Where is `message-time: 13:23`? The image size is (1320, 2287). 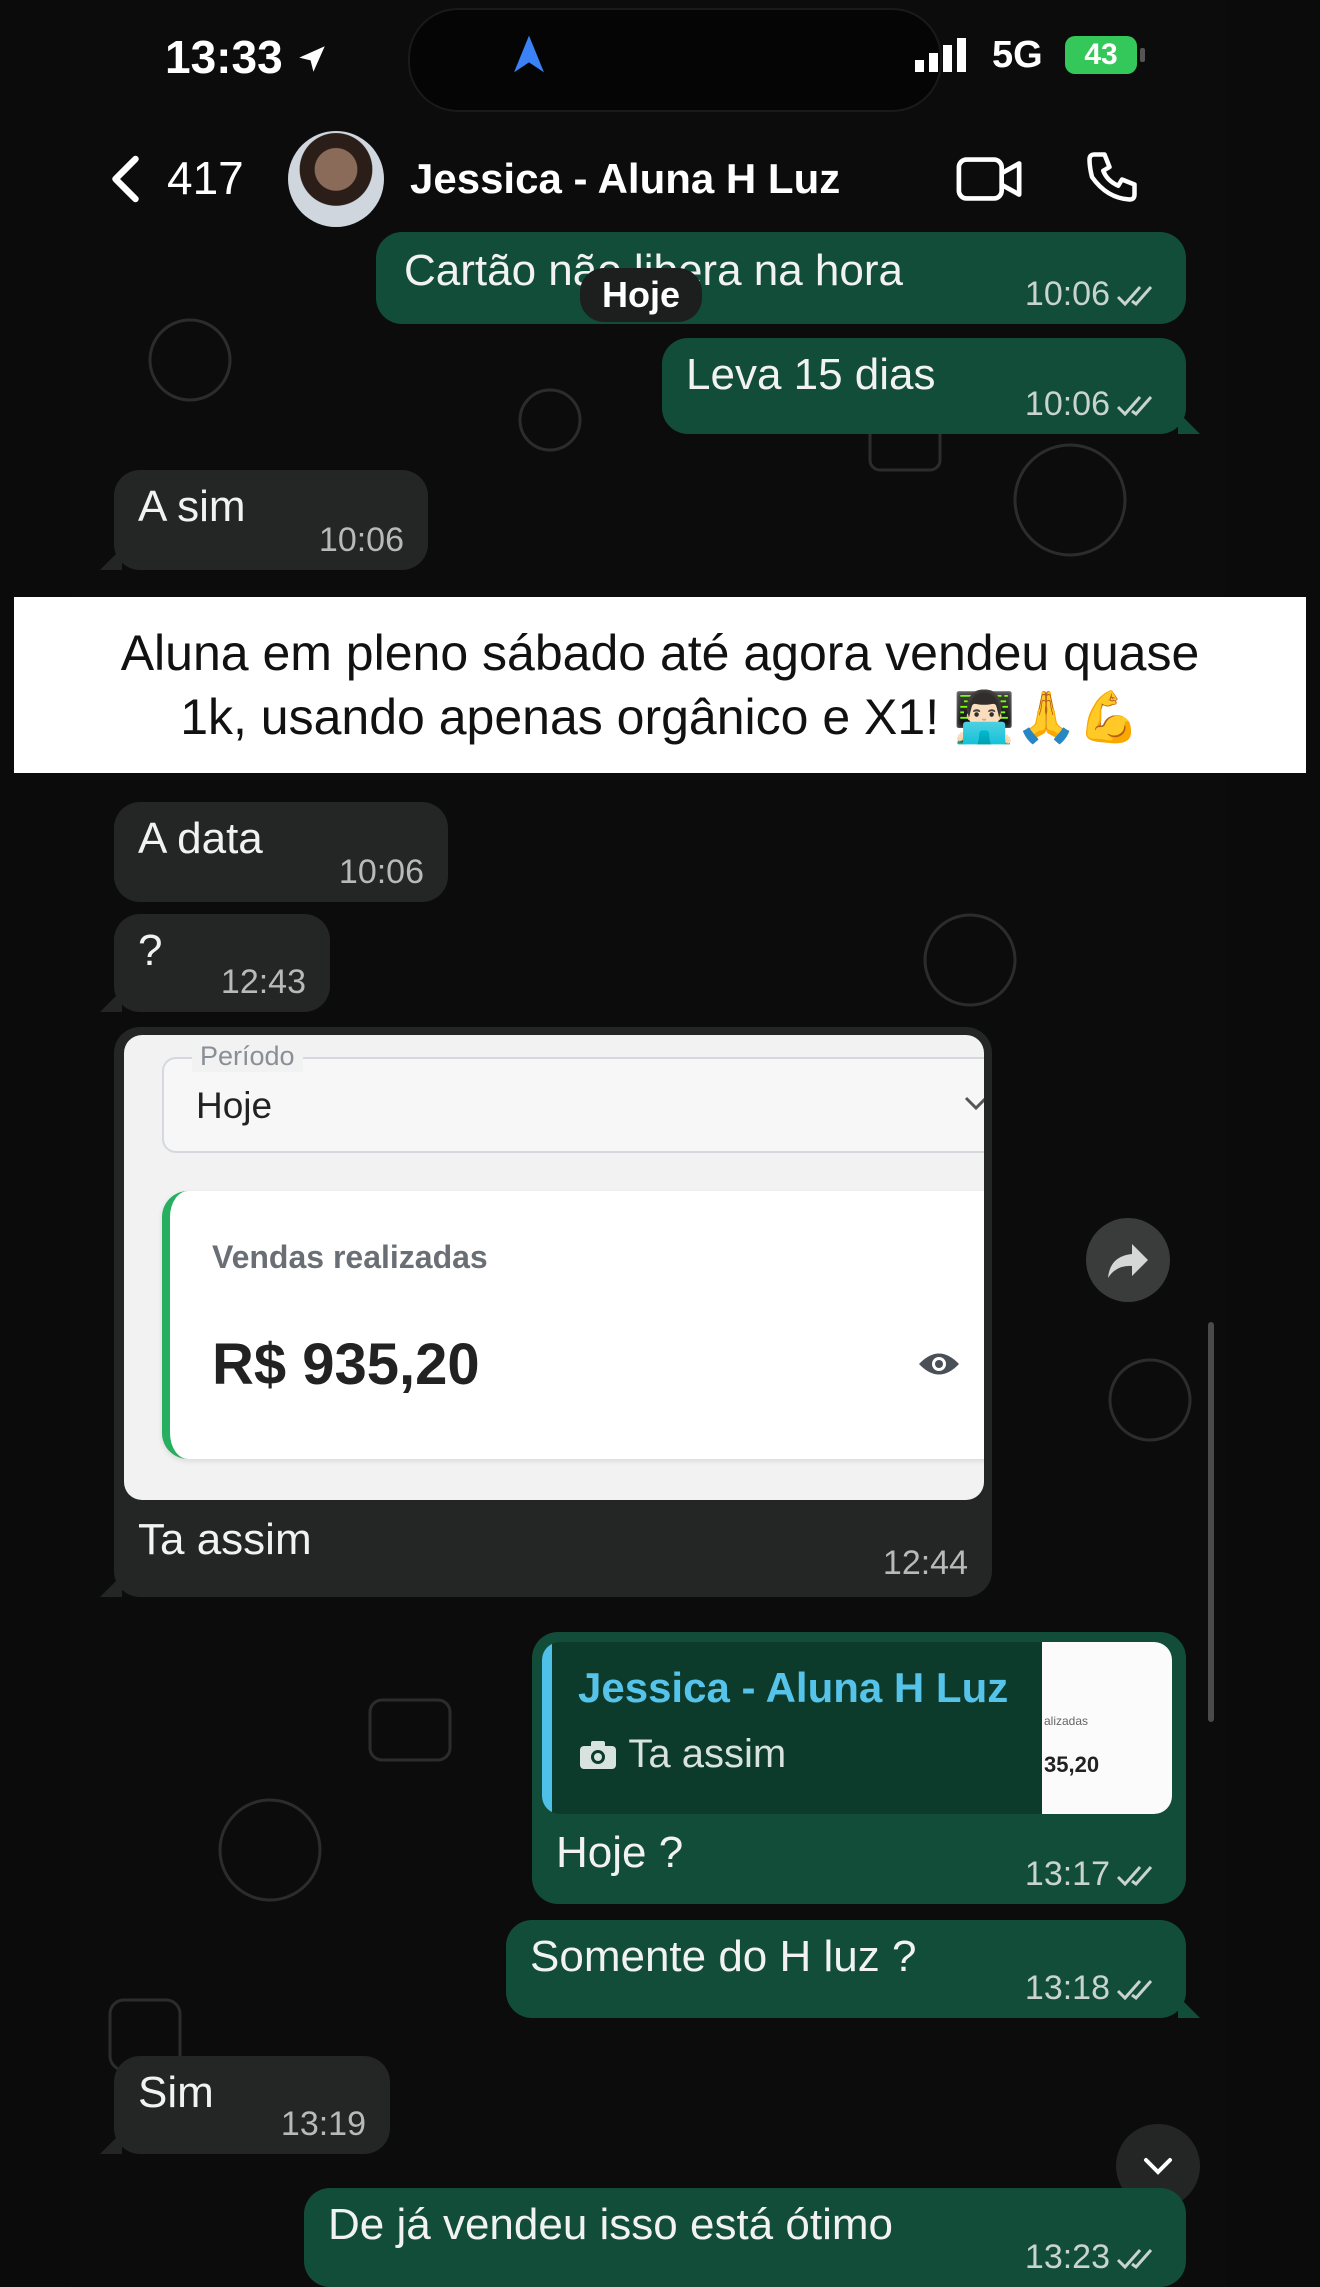 message-time: 13:23 is located at coordinates (1093, 2257).